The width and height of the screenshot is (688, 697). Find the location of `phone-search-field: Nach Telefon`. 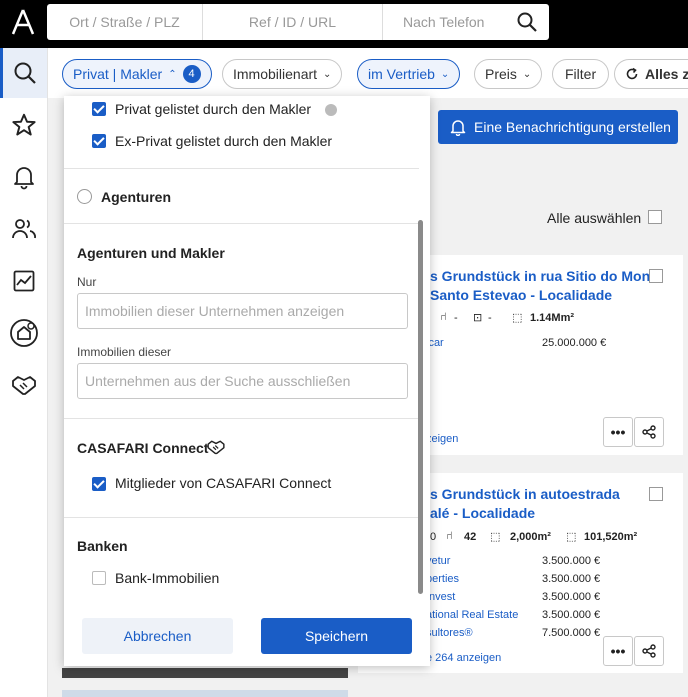

phone-search-field: Nach Telefon is located at coordinates (447, 22).